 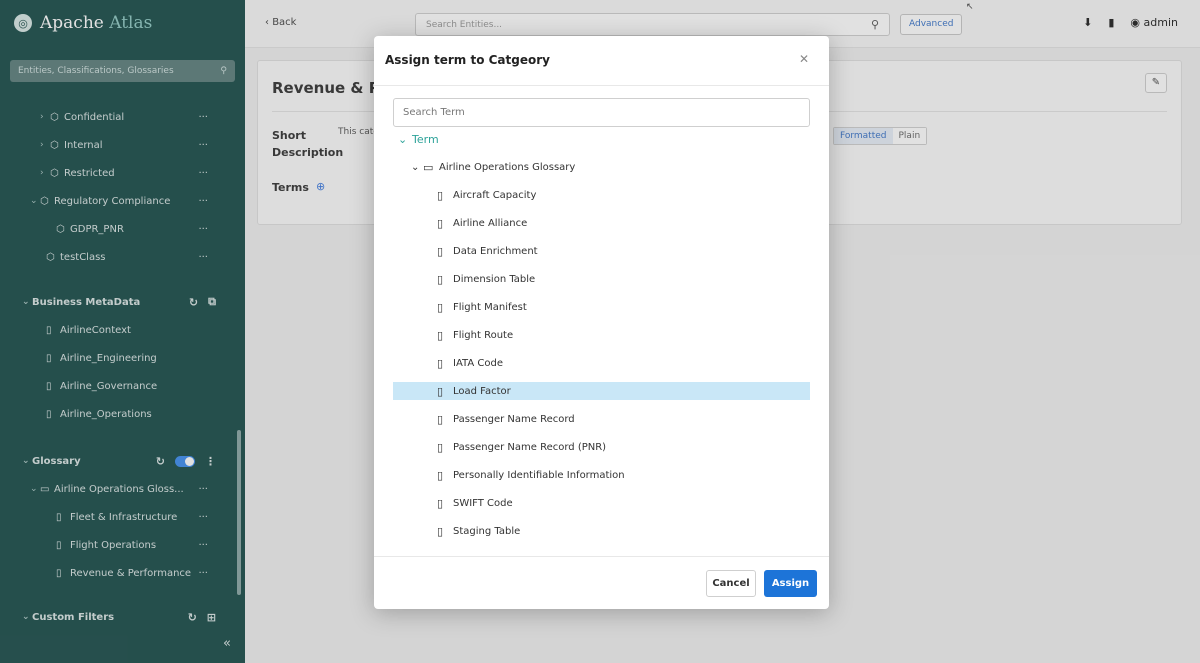 I want to click on term-item: ▯ Dimension Table, so click(x=601, y=279).